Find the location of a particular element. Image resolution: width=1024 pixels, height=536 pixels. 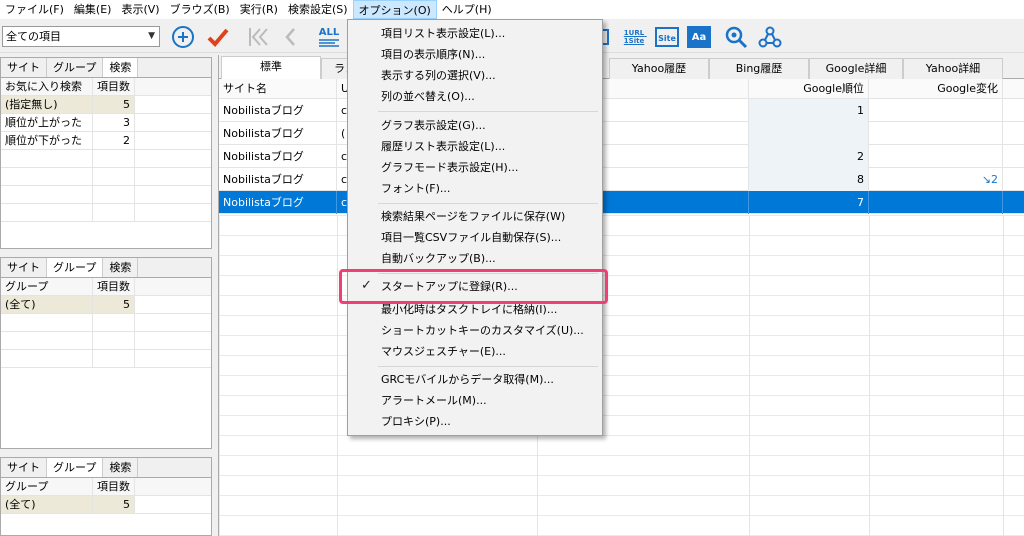

1url-1site-icon: 1URL 1Site is located at coordinates (634, 37).